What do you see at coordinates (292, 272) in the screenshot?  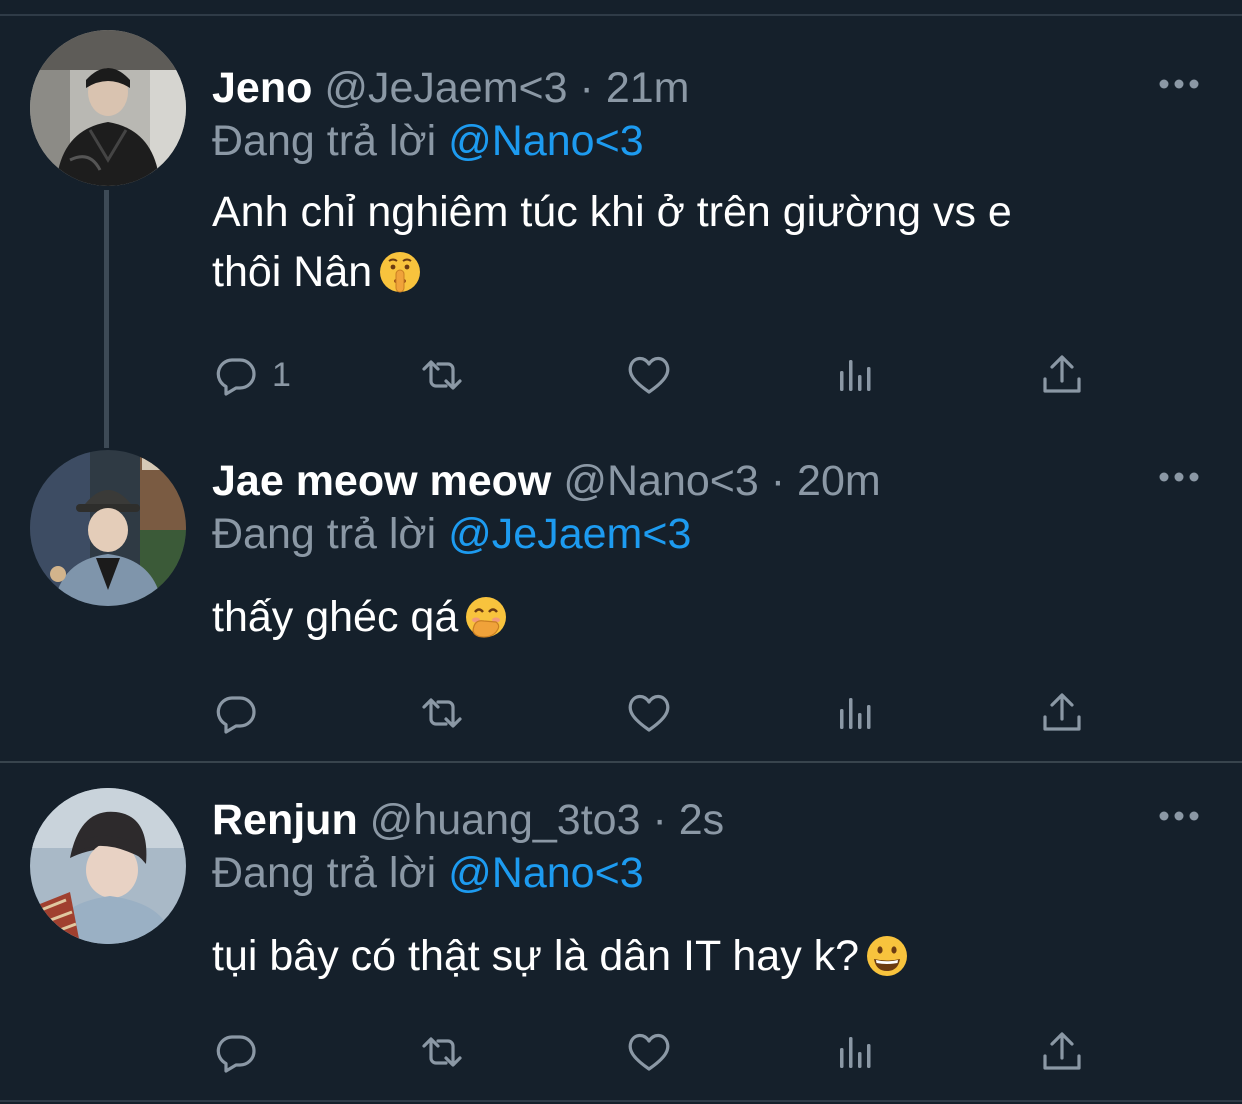 I see `tweet-text-line: thôi Nân` at bounding box center [292, 272].